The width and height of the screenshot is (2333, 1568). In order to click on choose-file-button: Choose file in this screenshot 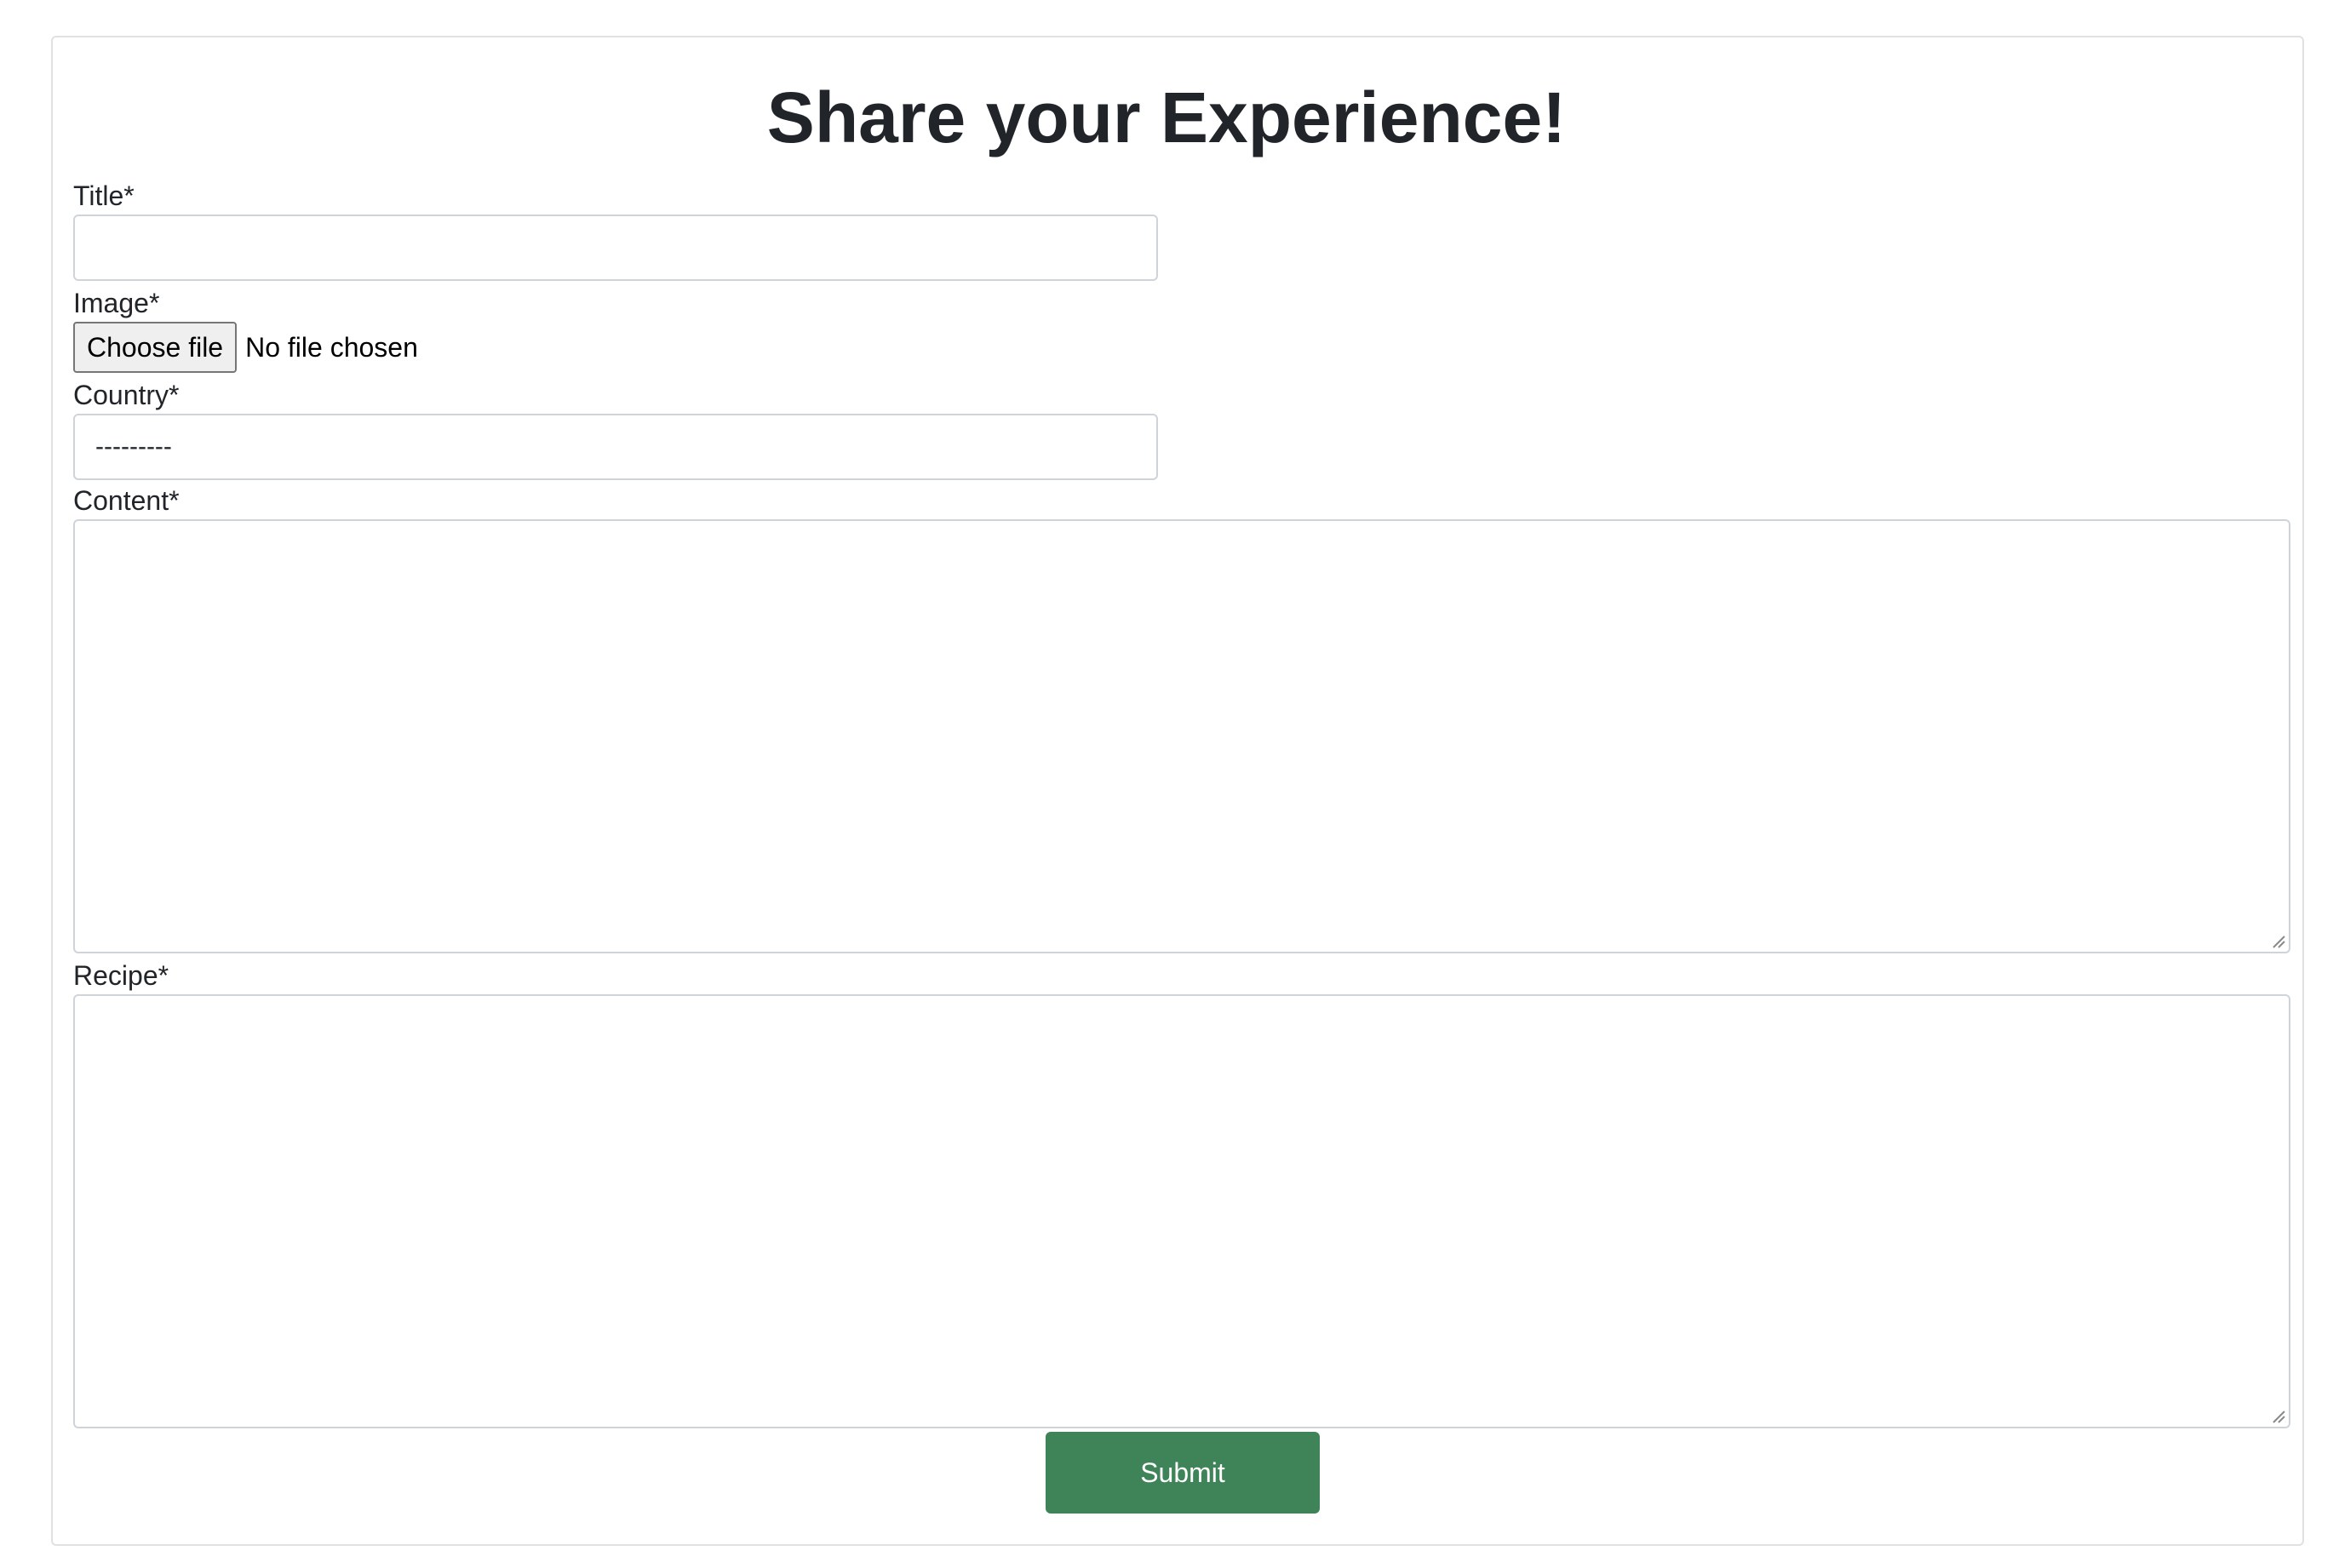, I will do `click(155, 347)`.